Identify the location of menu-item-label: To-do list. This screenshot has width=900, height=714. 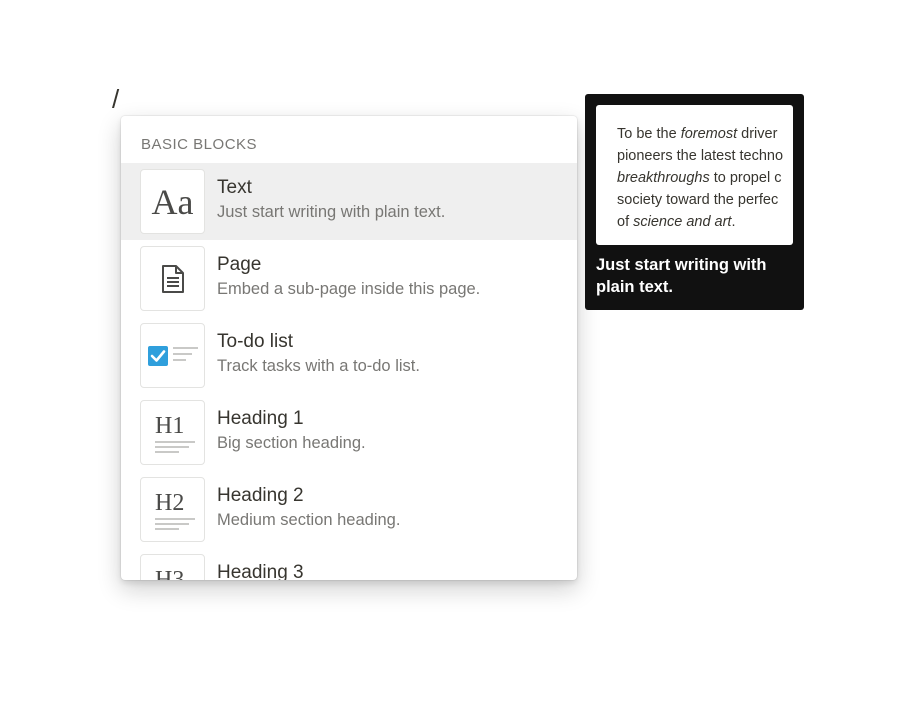
(255, 341).